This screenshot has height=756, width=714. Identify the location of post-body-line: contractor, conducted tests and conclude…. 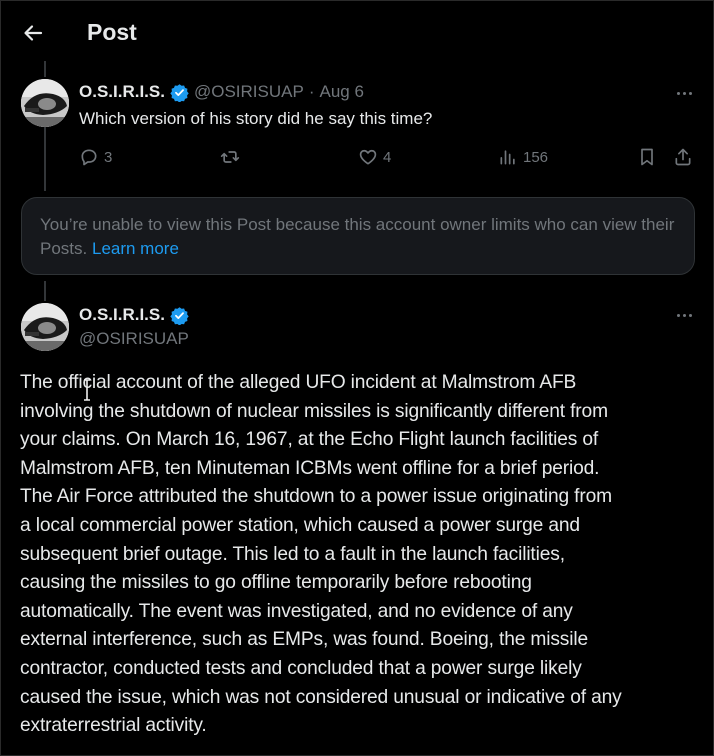
(301, 668).